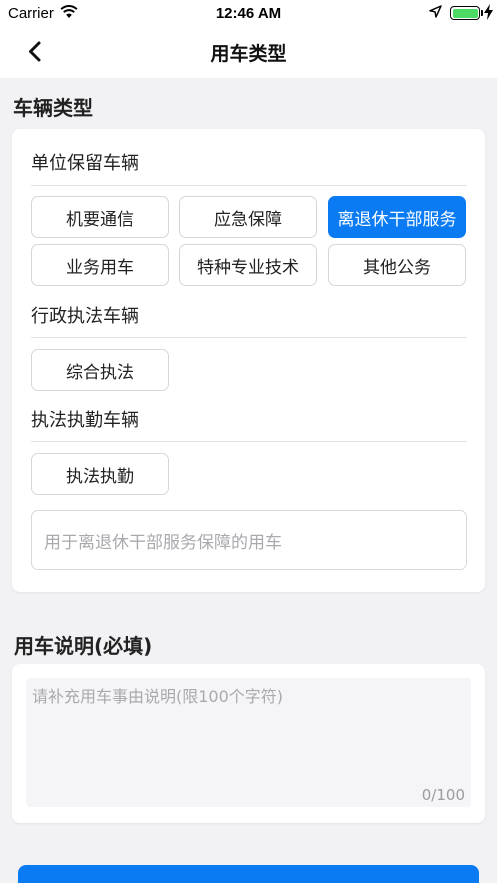 Image resolution: width=497 pixels, height=883 pixels. What do you see at coordinates (248, 265) in the screenshot?
I see `option-special-technical: 特种专业技术` at bounding box center [248, 265].